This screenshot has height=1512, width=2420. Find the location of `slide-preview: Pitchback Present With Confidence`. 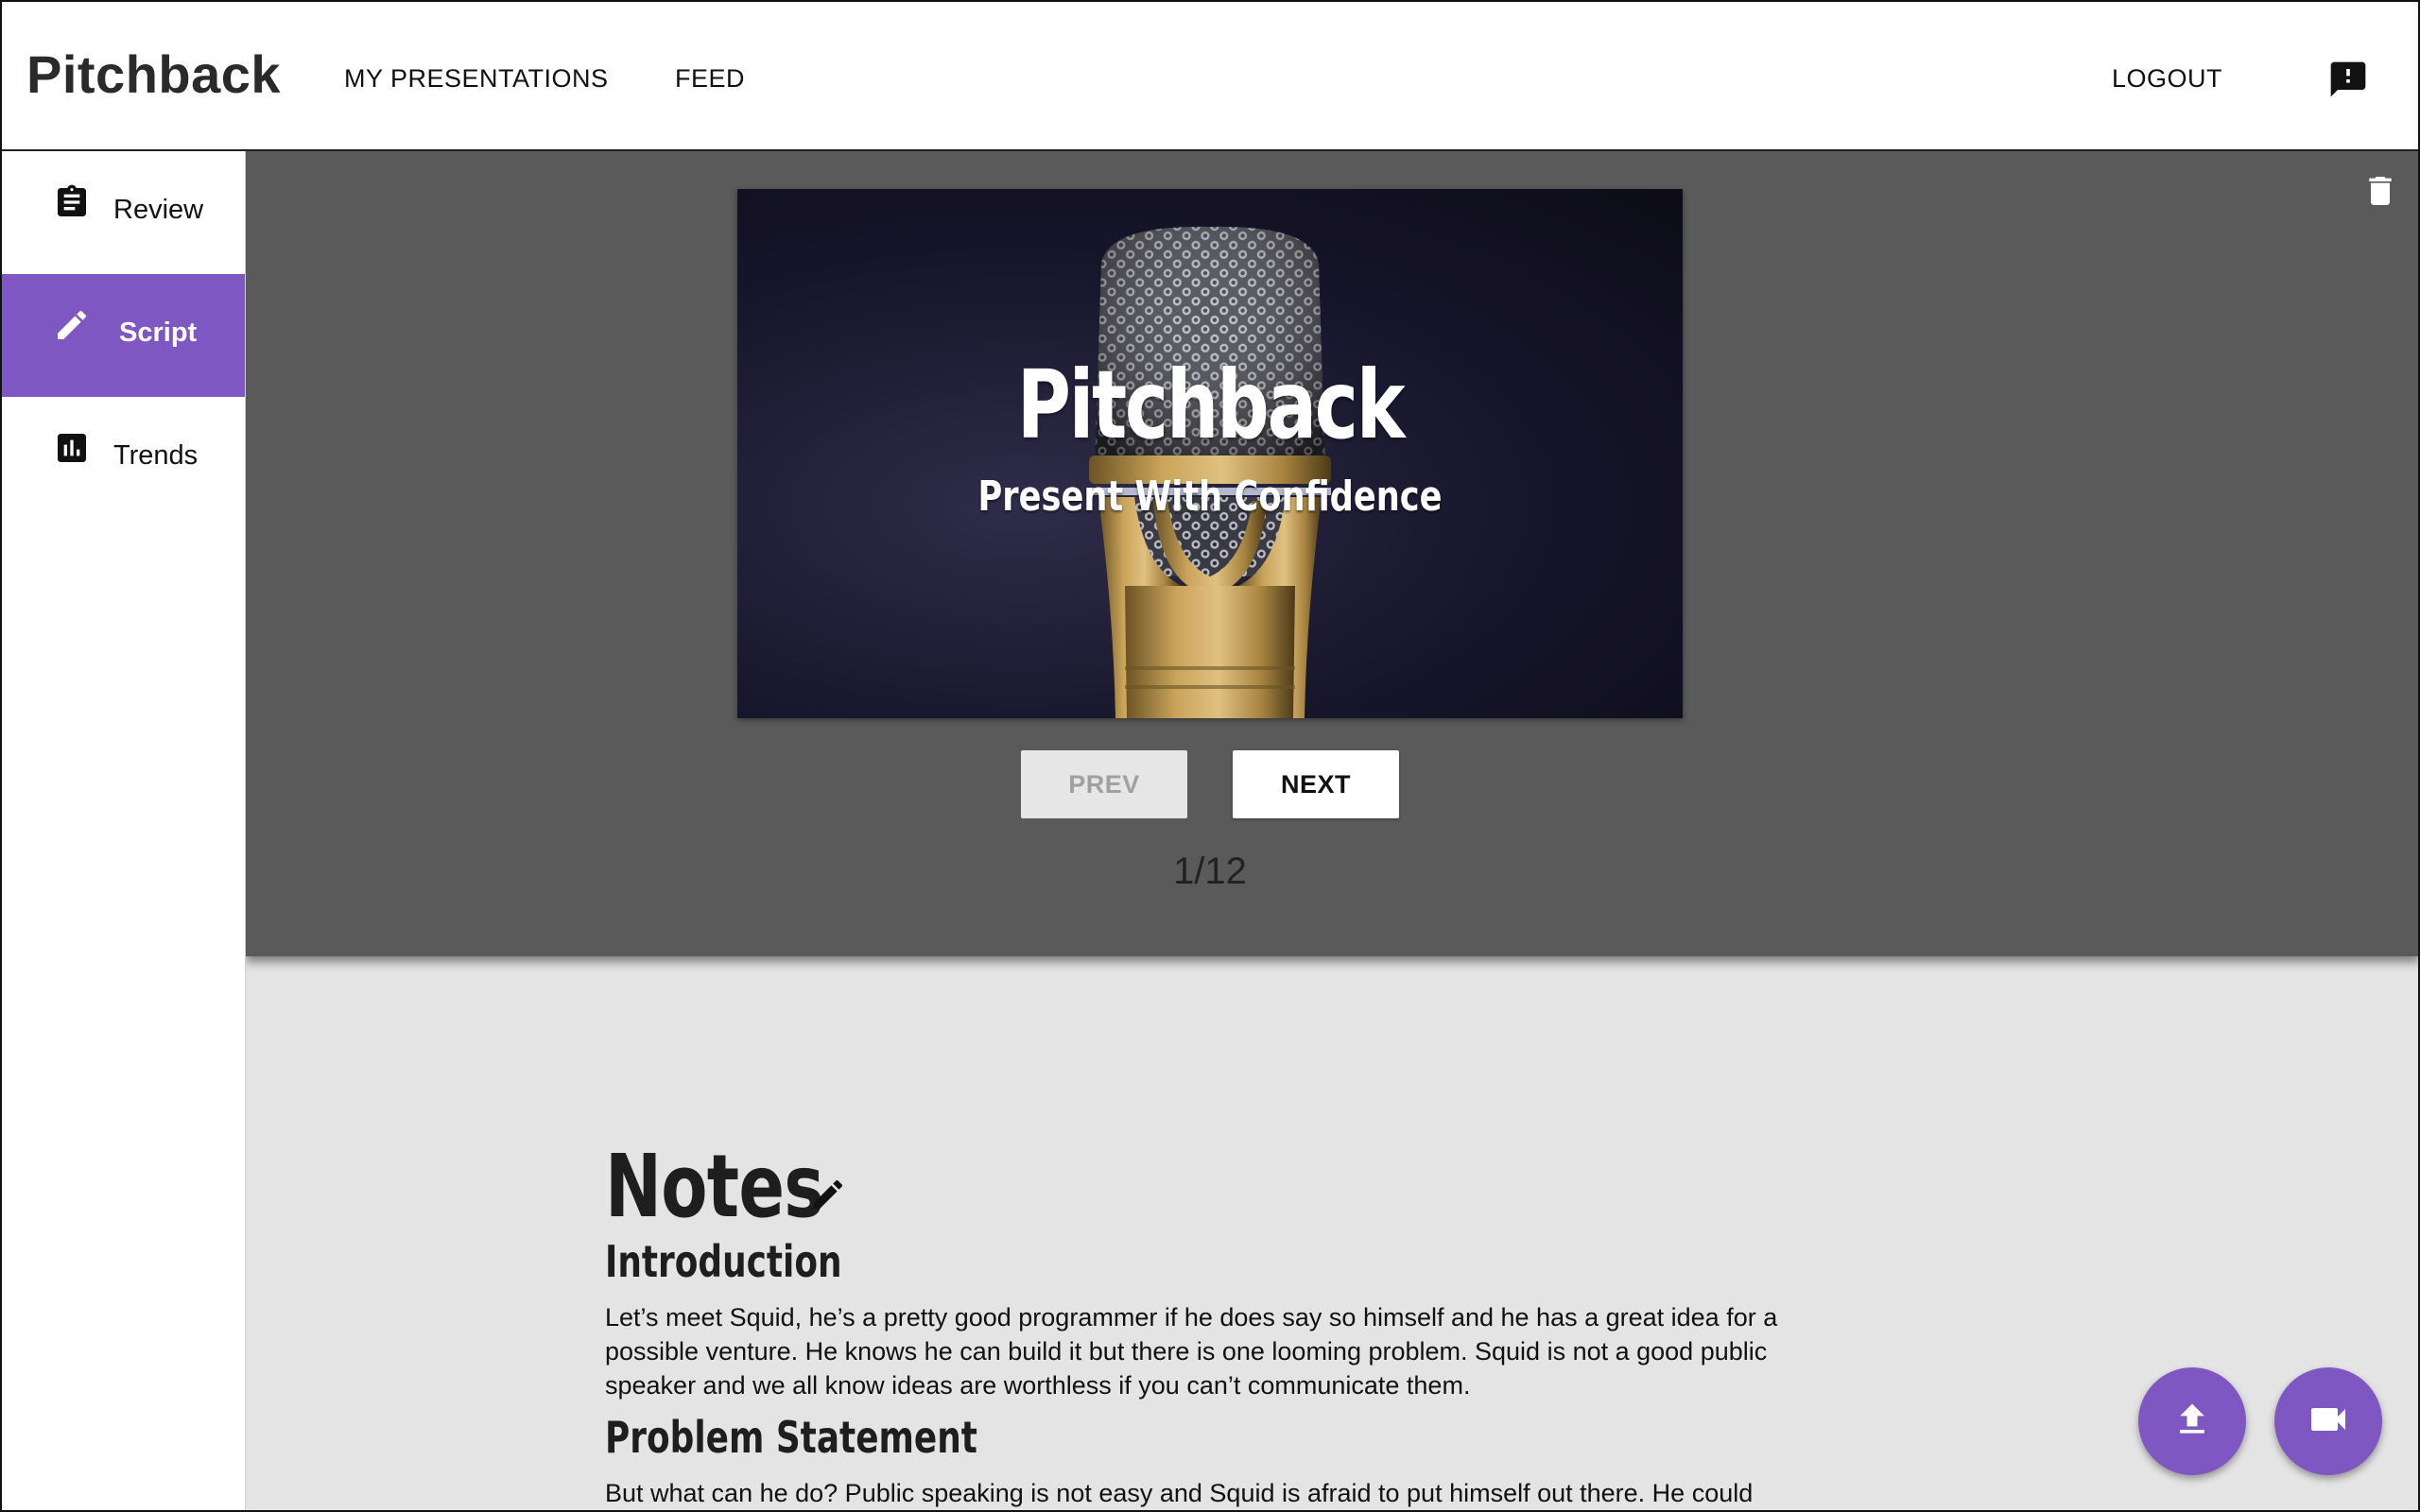

slide-preview: Pitchback Present With Confidence is located at coordinates (1210, 453).